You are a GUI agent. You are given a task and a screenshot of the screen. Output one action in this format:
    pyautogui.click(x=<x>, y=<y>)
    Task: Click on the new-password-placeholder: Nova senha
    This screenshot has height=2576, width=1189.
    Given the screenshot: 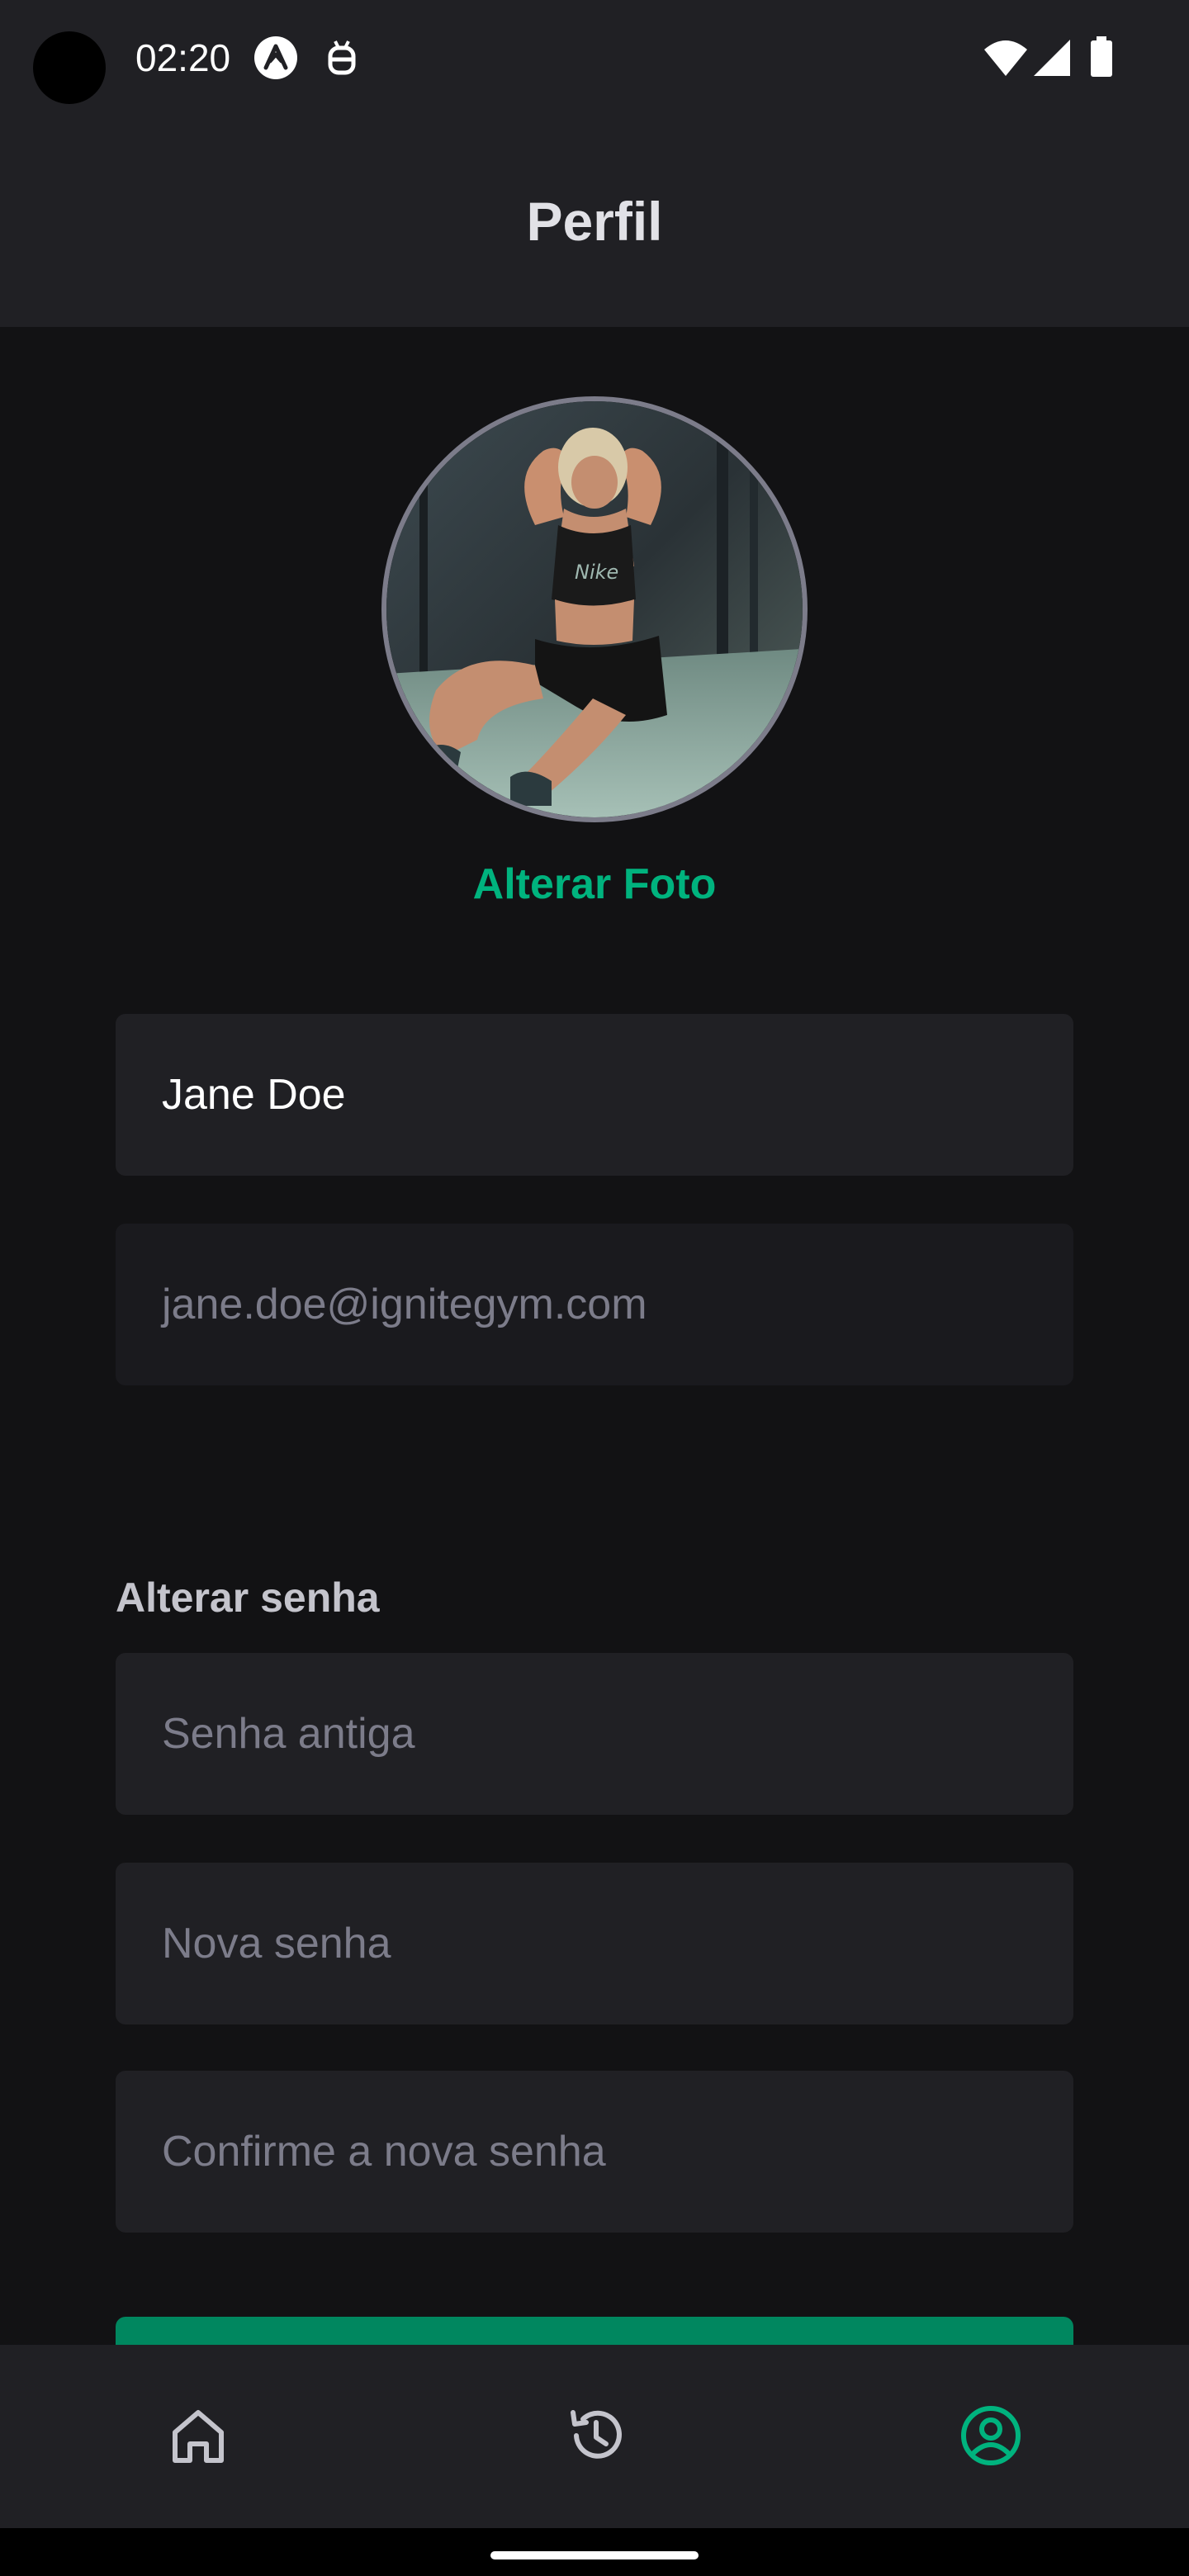 What is the action you would take?
    pyautogui.click(x=276, y=1944)
    